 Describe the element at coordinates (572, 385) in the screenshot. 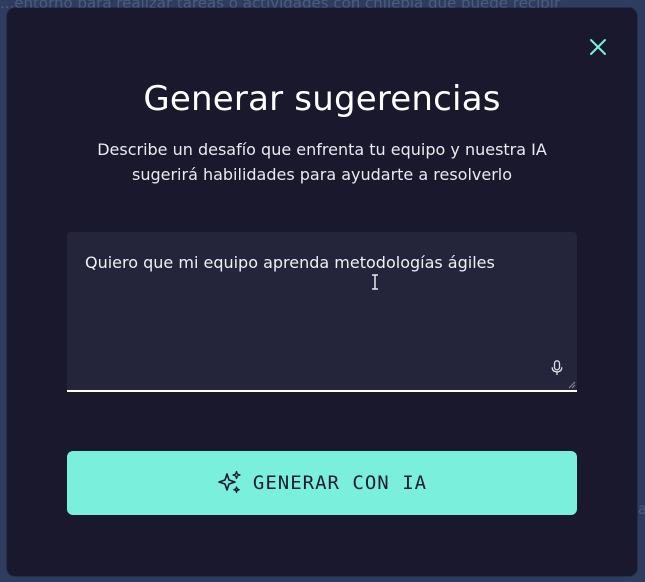

I see `resize-grip-icon` at that location.